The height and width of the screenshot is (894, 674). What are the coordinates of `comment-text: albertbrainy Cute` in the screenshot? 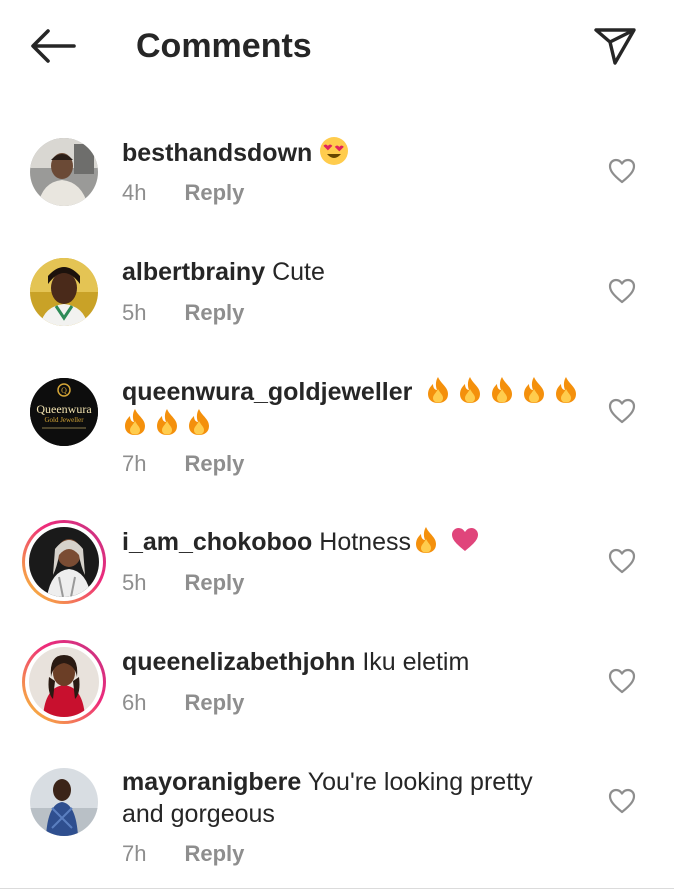 It's located at (357, 272).